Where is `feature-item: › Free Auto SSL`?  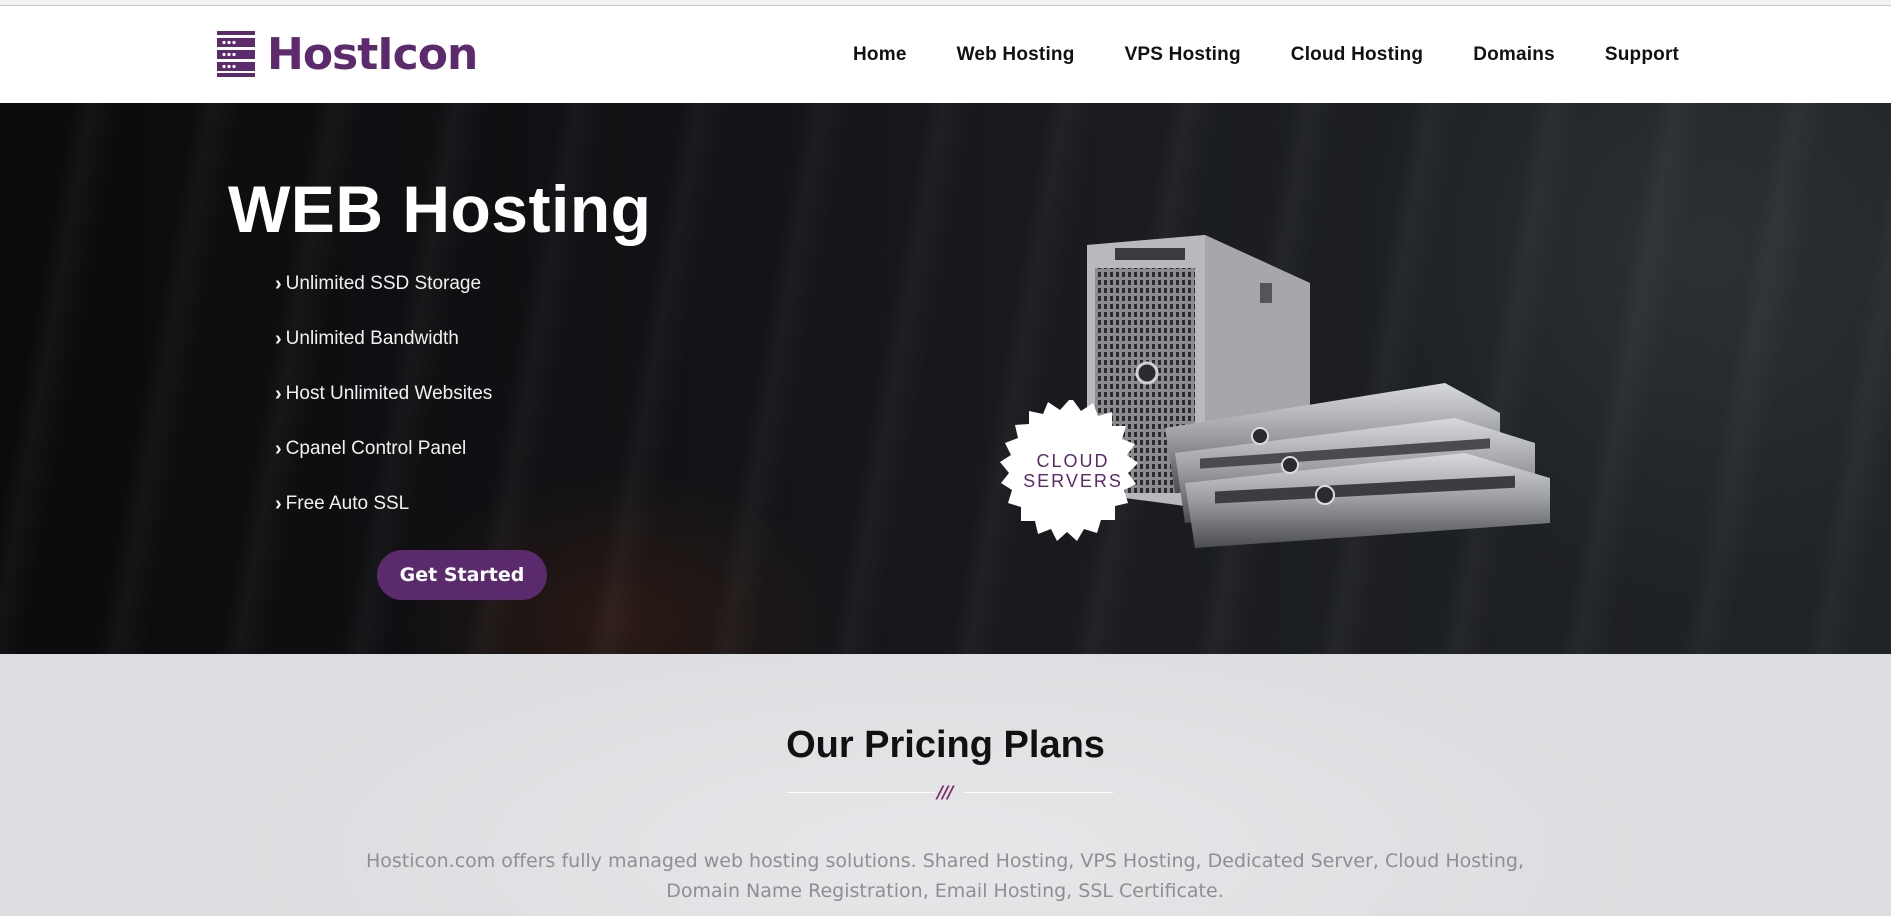
feature-item: › Free Auto SSL is located at coordinates (383, 520).